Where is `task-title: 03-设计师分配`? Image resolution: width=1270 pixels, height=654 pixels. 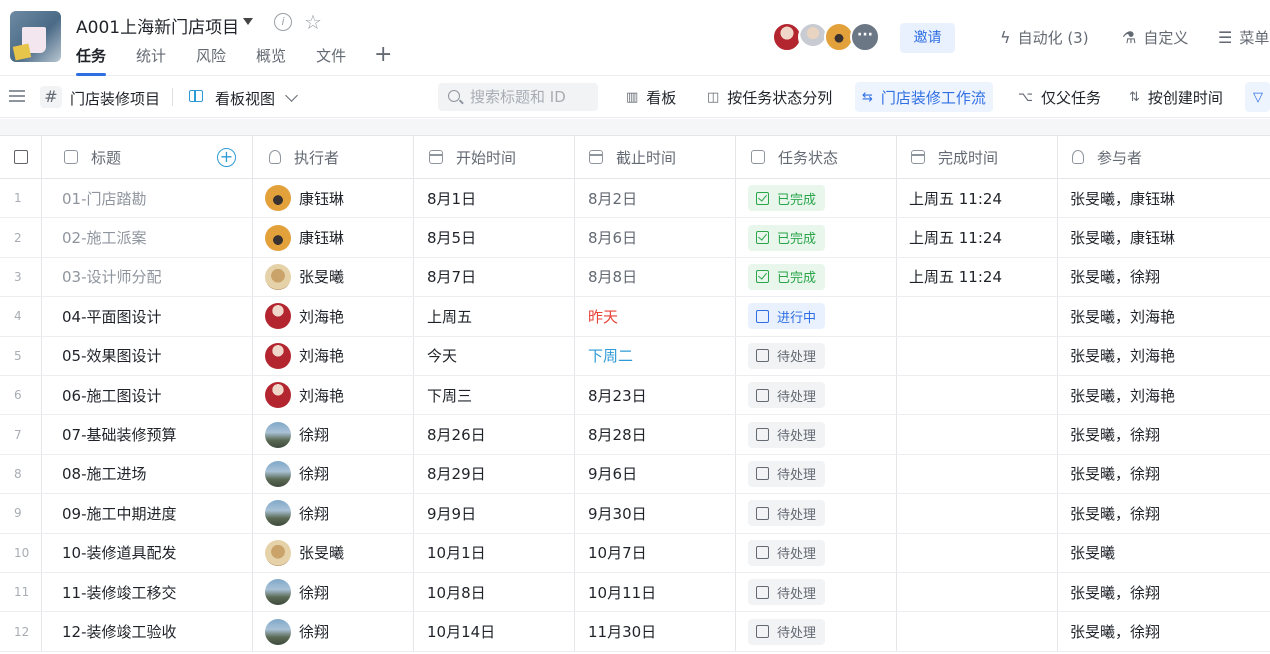 task-title: 03-设计师分配 is located at coordinates (147, 277).